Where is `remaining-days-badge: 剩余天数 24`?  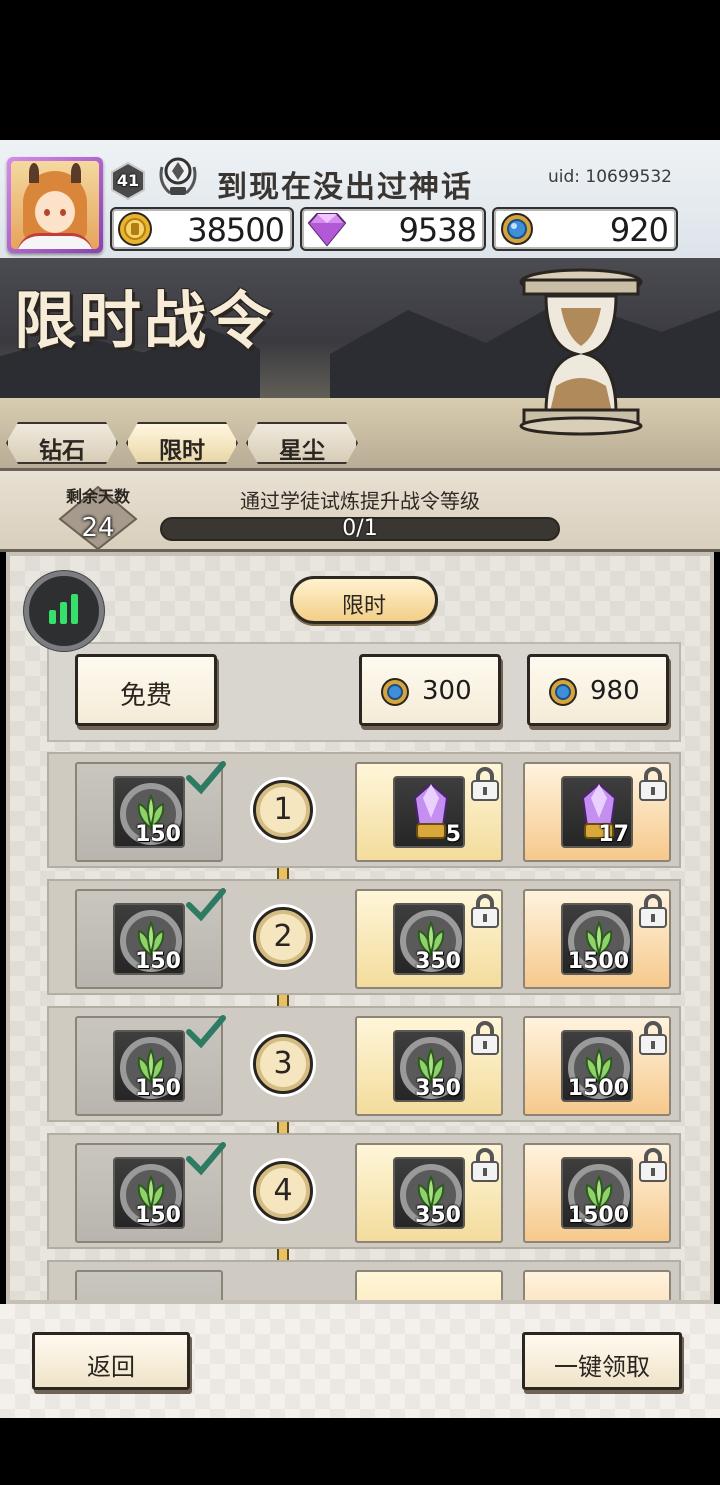 remaining-days-badge: 剩余天数 24 is located at coordinates (98, 514).